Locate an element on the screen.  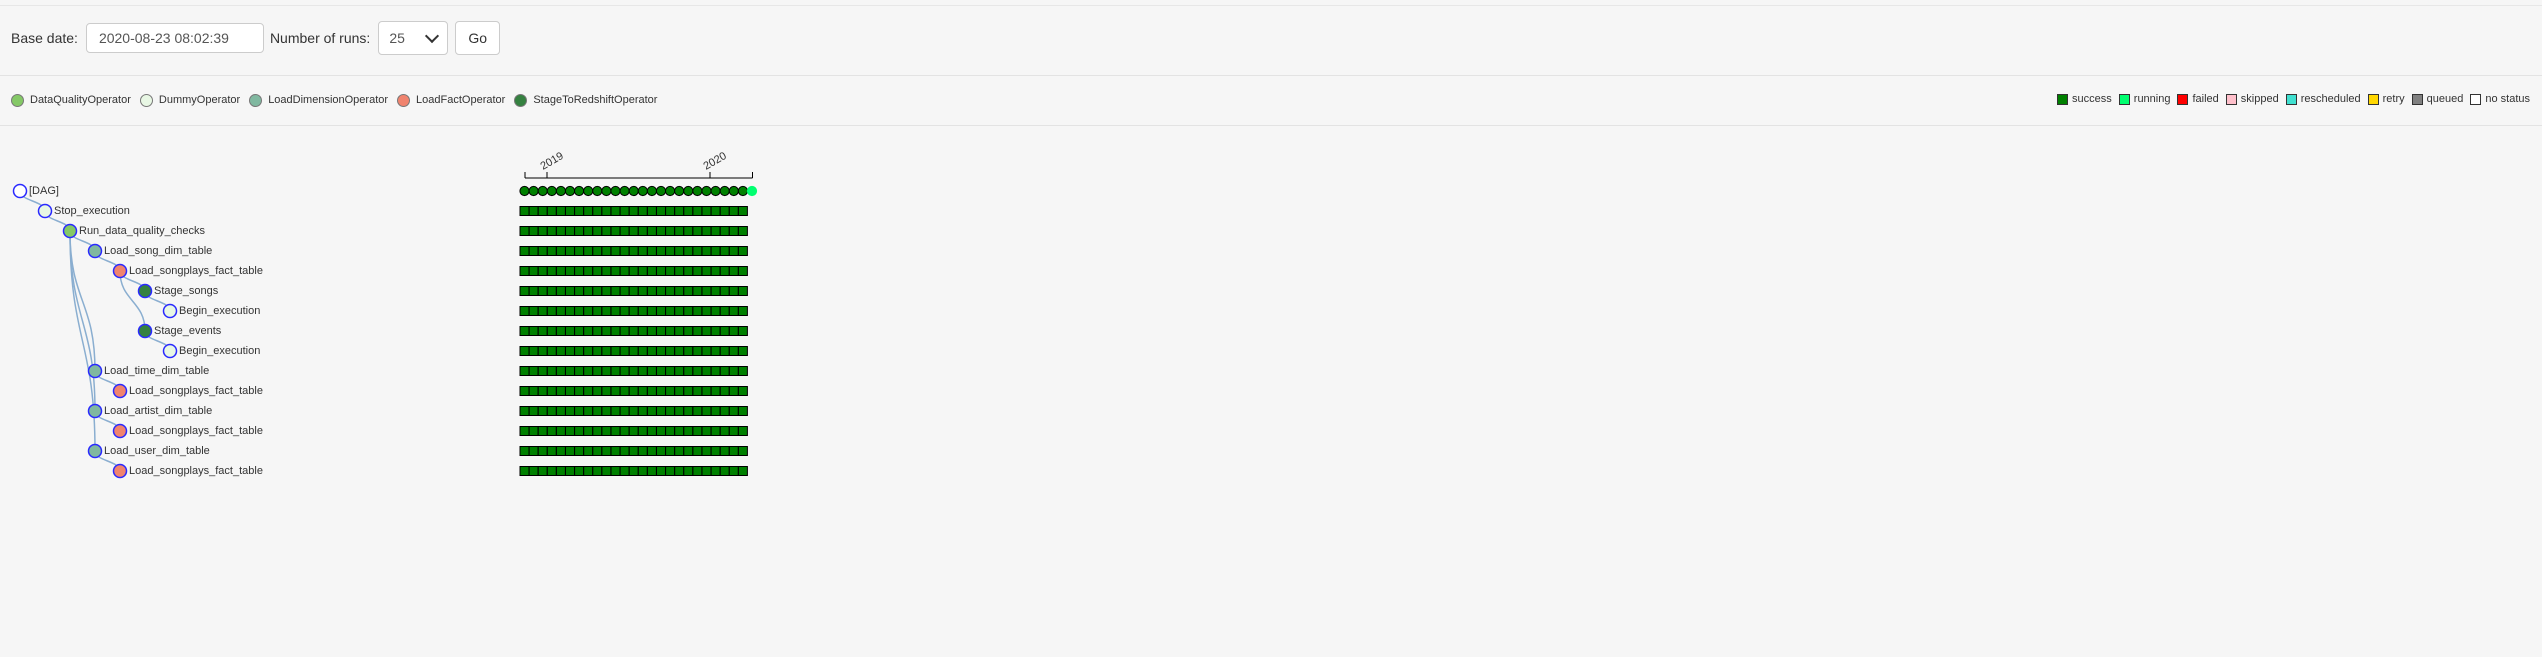
state-name: success is located at coordinates (2092, 99).